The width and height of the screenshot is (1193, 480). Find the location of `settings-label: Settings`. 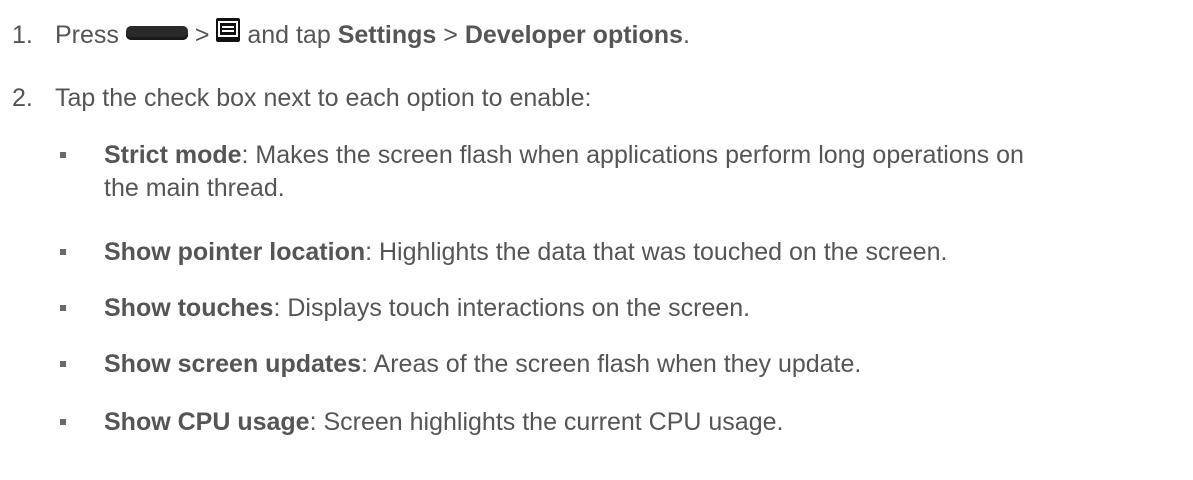

settings-label: Settings is located at coordinates (387, 35).